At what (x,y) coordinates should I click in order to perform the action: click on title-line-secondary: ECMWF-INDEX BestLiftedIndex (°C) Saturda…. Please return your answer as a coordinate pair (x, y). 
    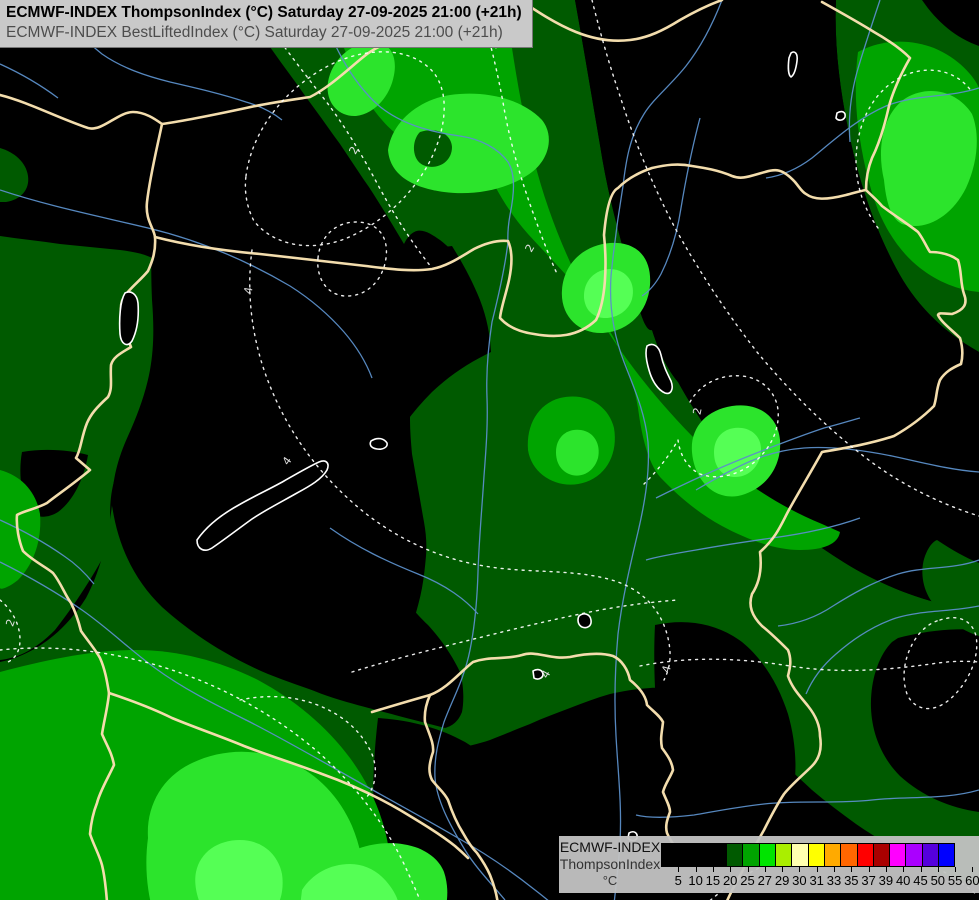
    Looking at the image, I should click on (254, 32).